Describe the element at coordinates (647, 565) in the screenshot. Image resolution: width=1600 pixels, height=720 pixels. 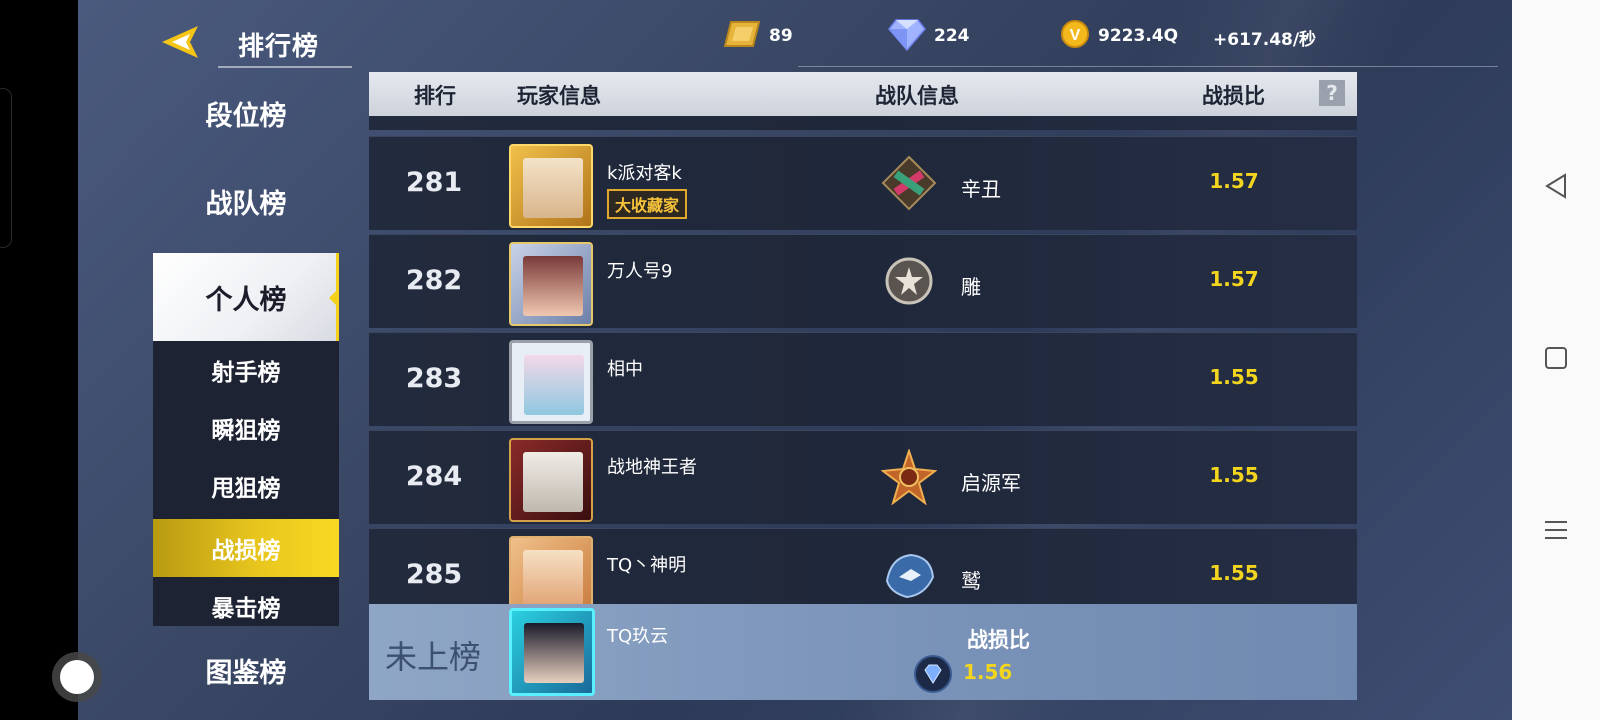
I see `player-name: TQ丶神明` at that location.